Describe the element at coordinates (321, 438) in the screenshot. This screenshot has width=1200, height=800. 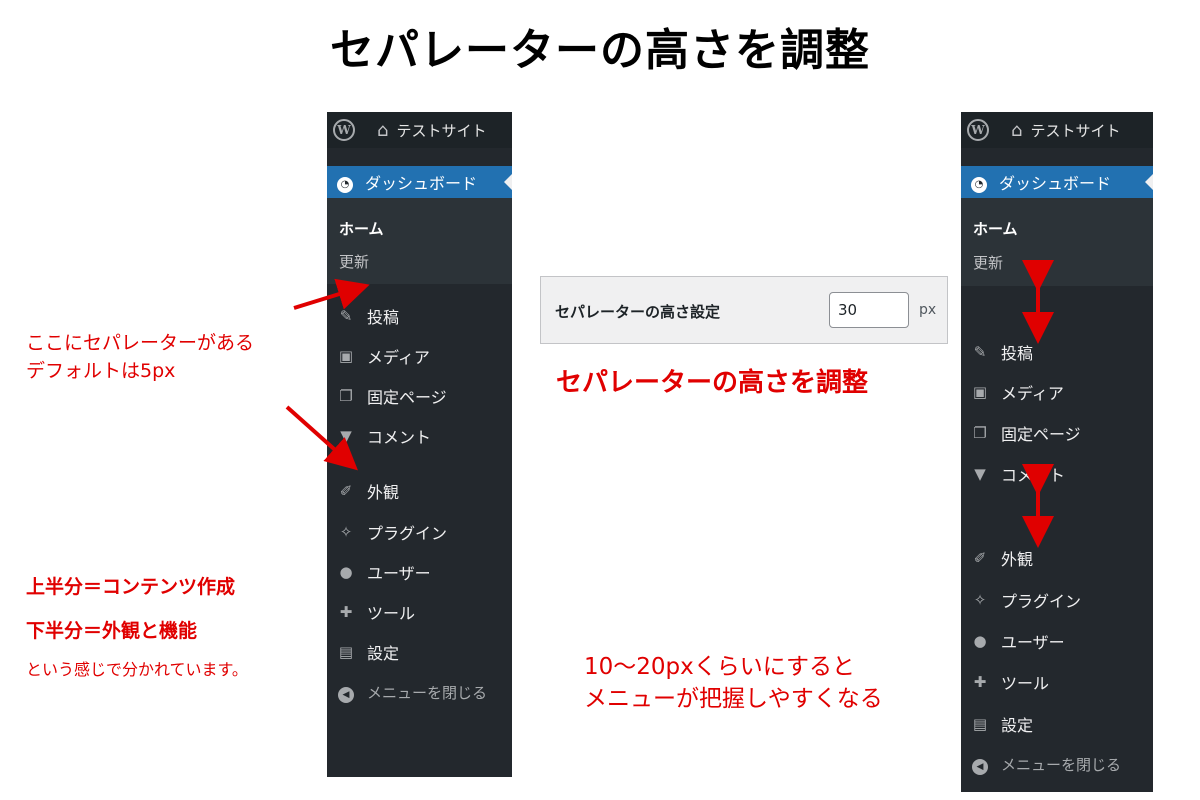
I see `arrow-to-middle-separator` at that location.